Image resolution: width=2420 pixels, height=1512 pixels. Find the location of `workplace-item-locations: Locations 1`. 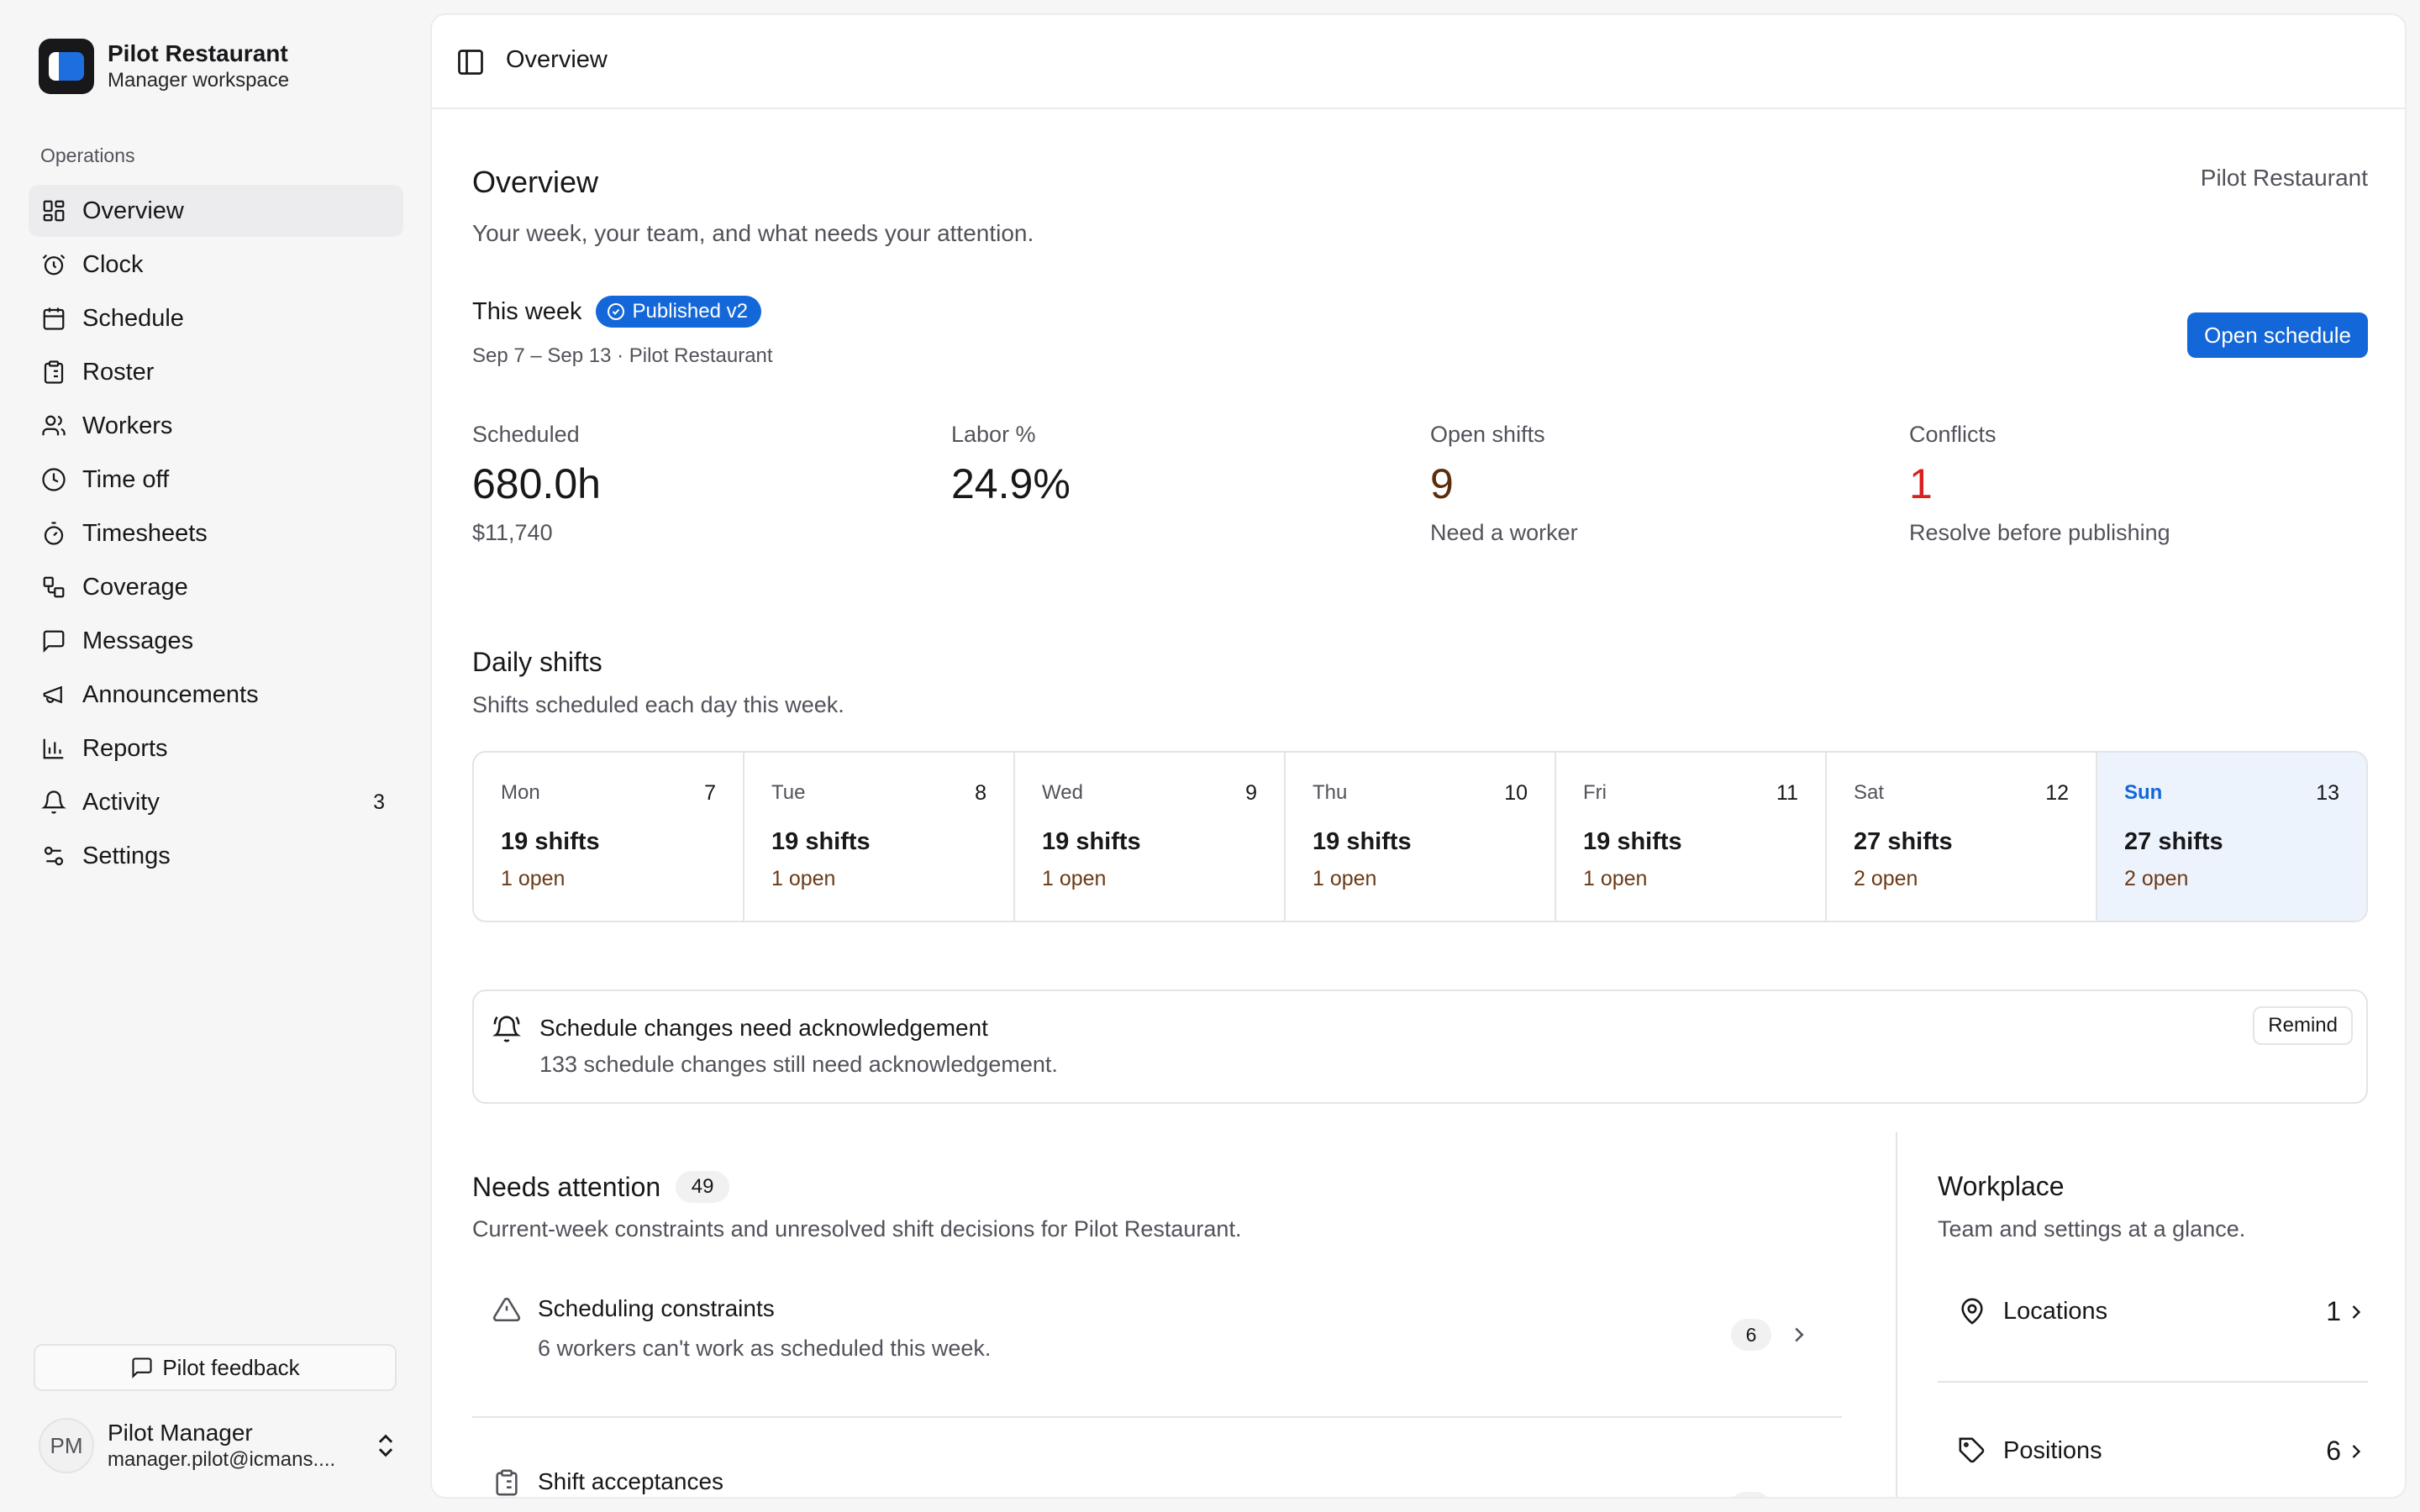

workplace-item-locations: Locations 1 is located at coordinates (2153, 1312).